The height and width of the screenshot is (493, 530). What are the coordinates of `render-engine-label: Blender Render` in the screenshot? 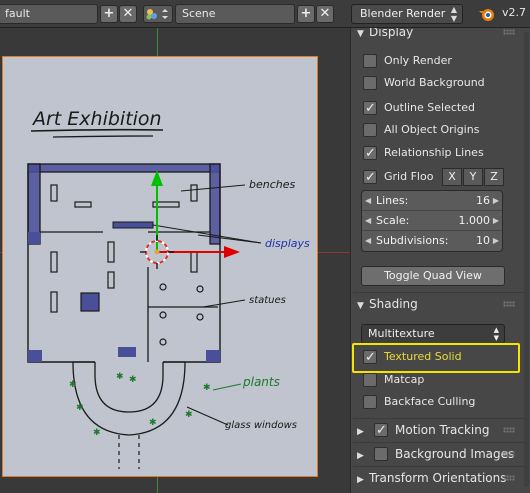 It's located at (403, 13).